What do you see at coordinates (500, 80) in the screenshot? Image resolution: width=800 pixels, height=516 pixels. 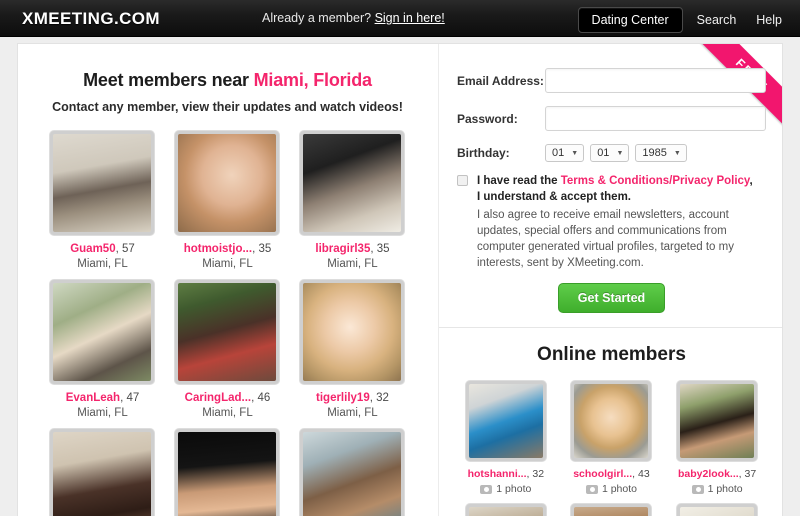 I see `email-label: Email Address:` at bounding box center [500, 80].